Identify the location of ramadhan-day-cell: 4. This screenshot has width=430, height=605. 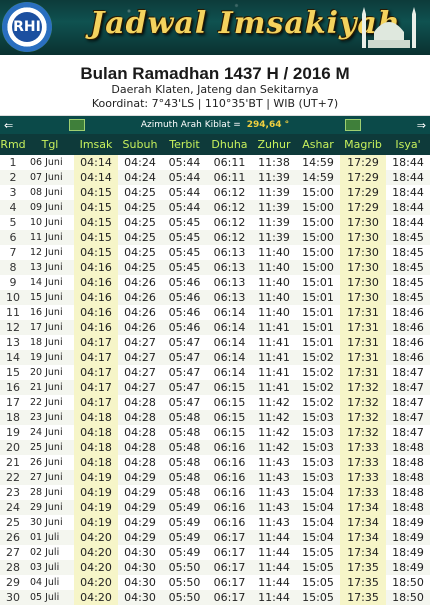
(13, 207).